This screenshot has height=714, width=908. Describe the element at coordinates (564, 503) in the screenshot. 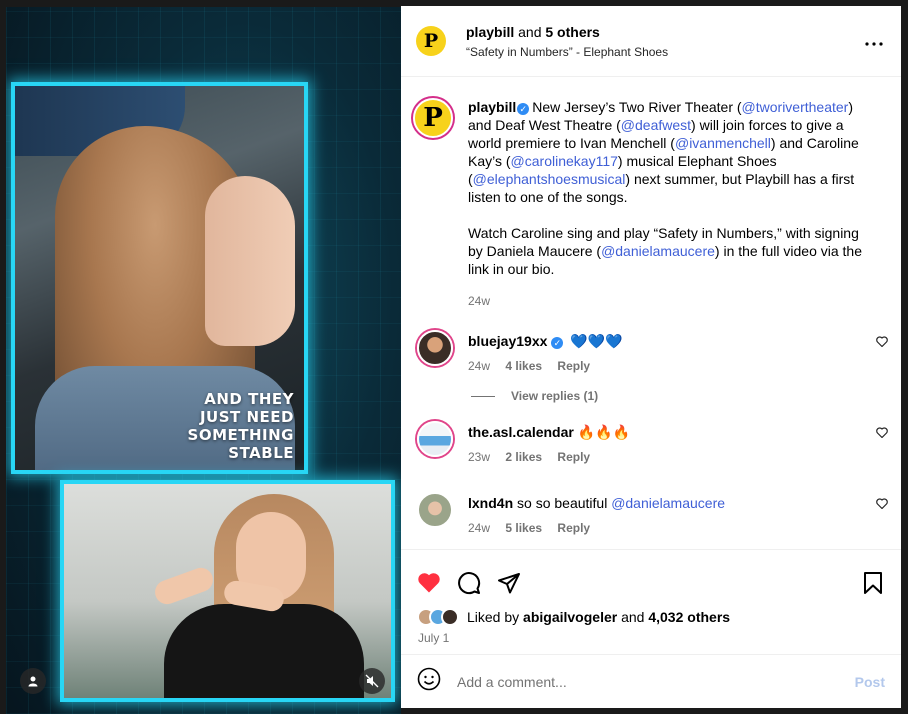

I see `comment-text: so so beautiful` at that location.